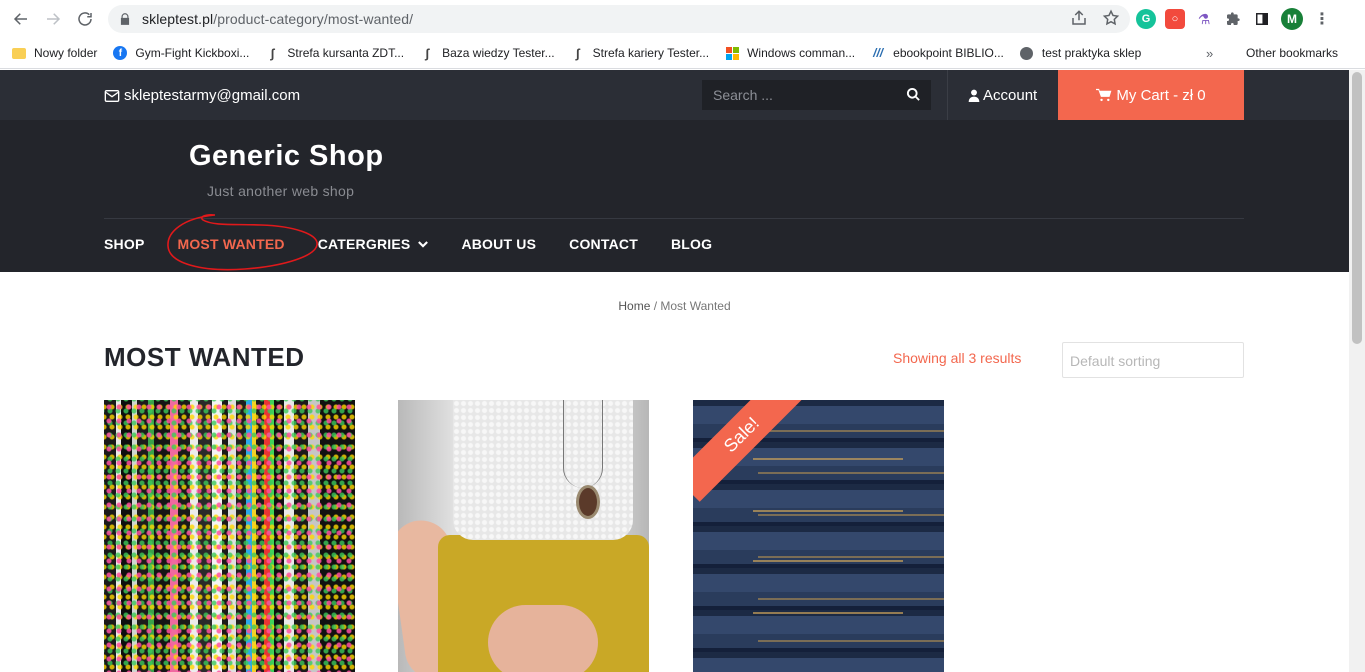  Describe the element at coordinates (120, 53) in the screenshot. I see `facebook-icon: f` at that location.